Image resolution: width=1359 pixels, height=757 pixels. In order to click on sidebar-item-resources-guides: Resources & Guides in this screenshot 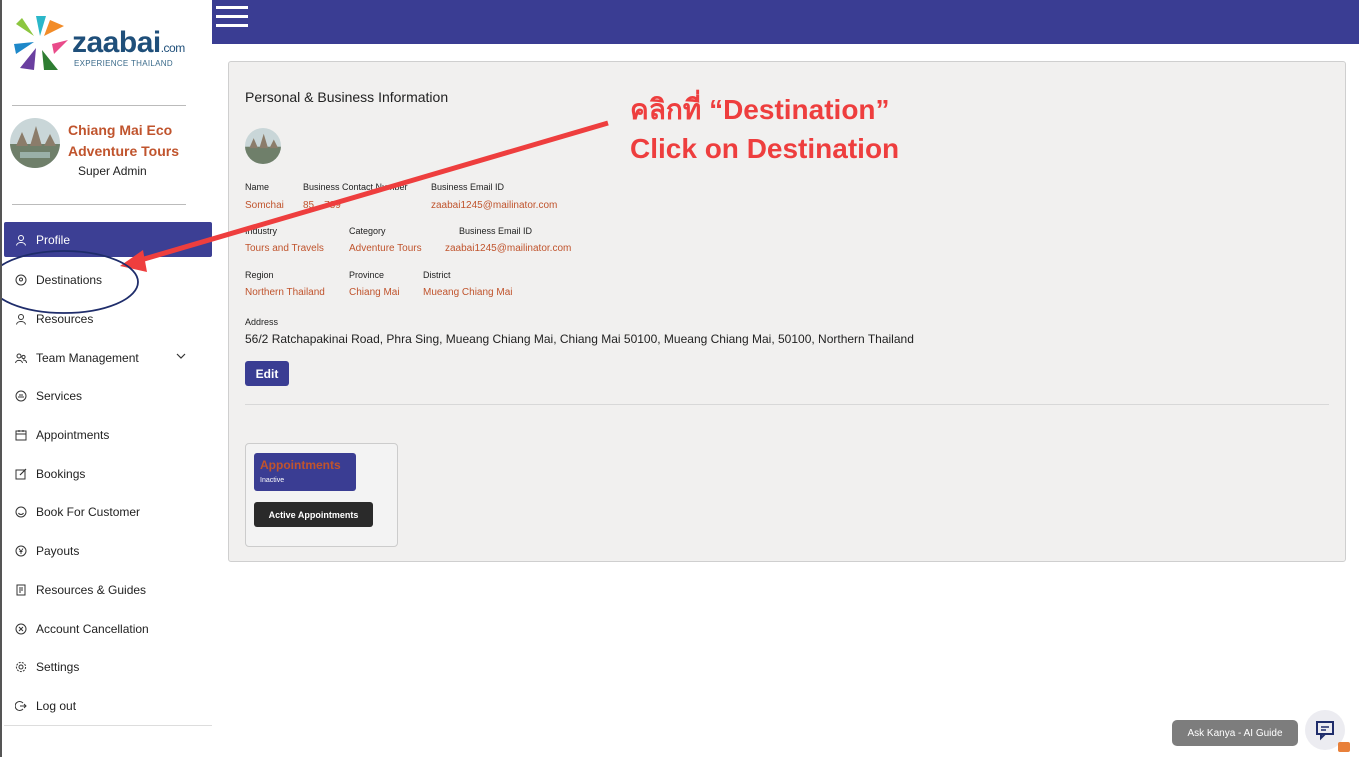, I will do `click(108, 590)`.